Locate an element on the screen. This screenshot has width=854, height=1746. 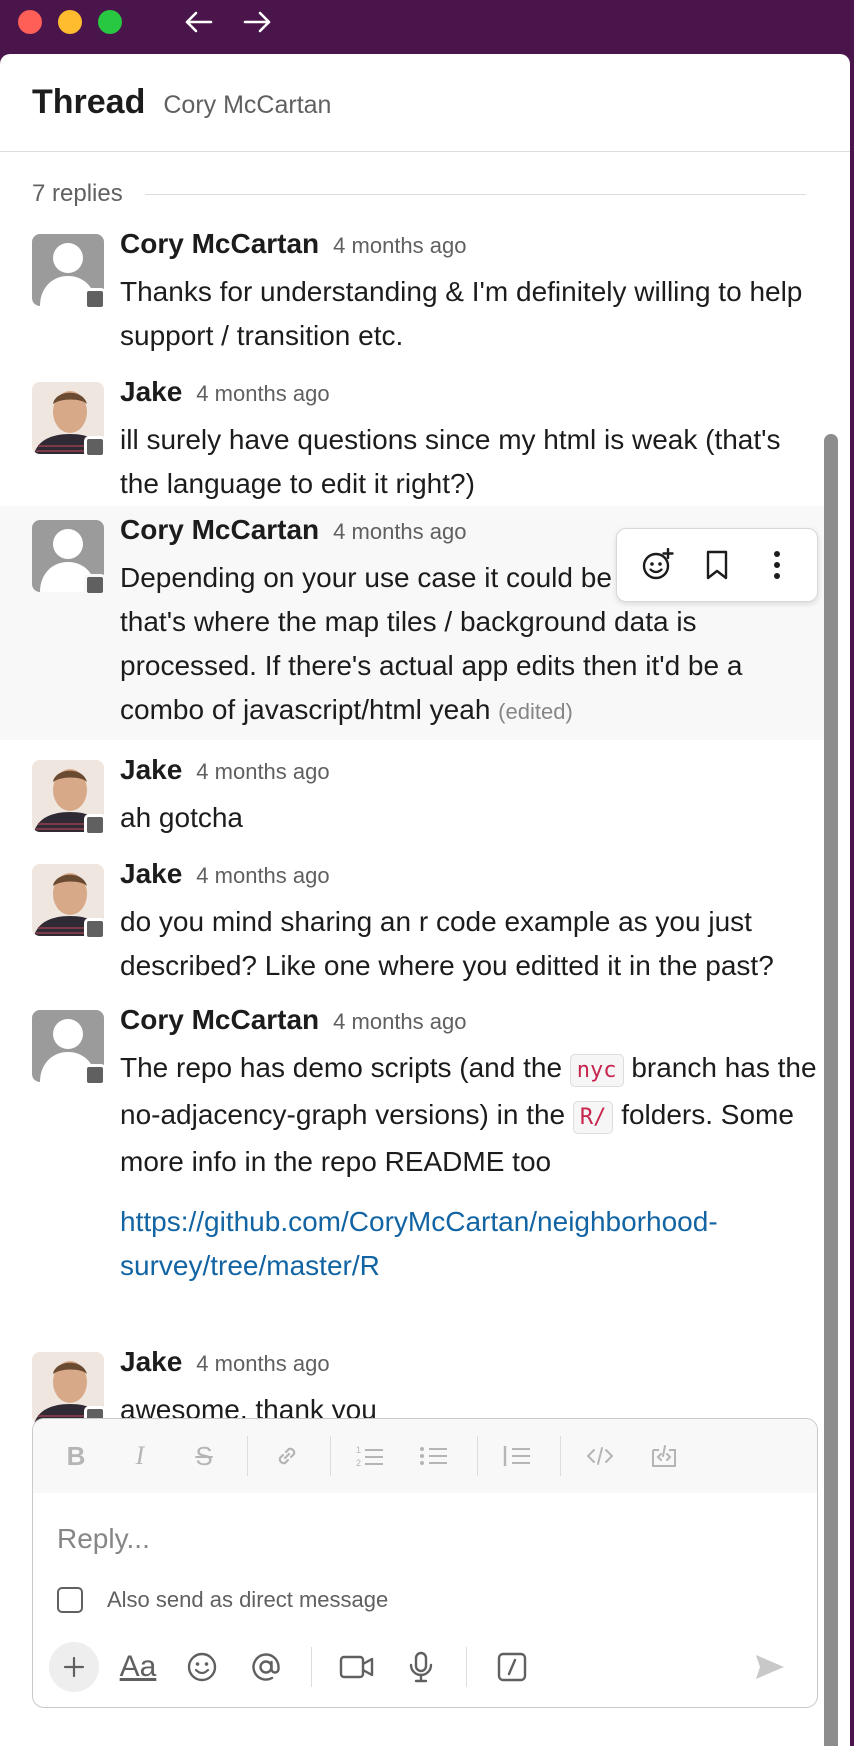
video-clip-button is located at coordinates (357, 1667).